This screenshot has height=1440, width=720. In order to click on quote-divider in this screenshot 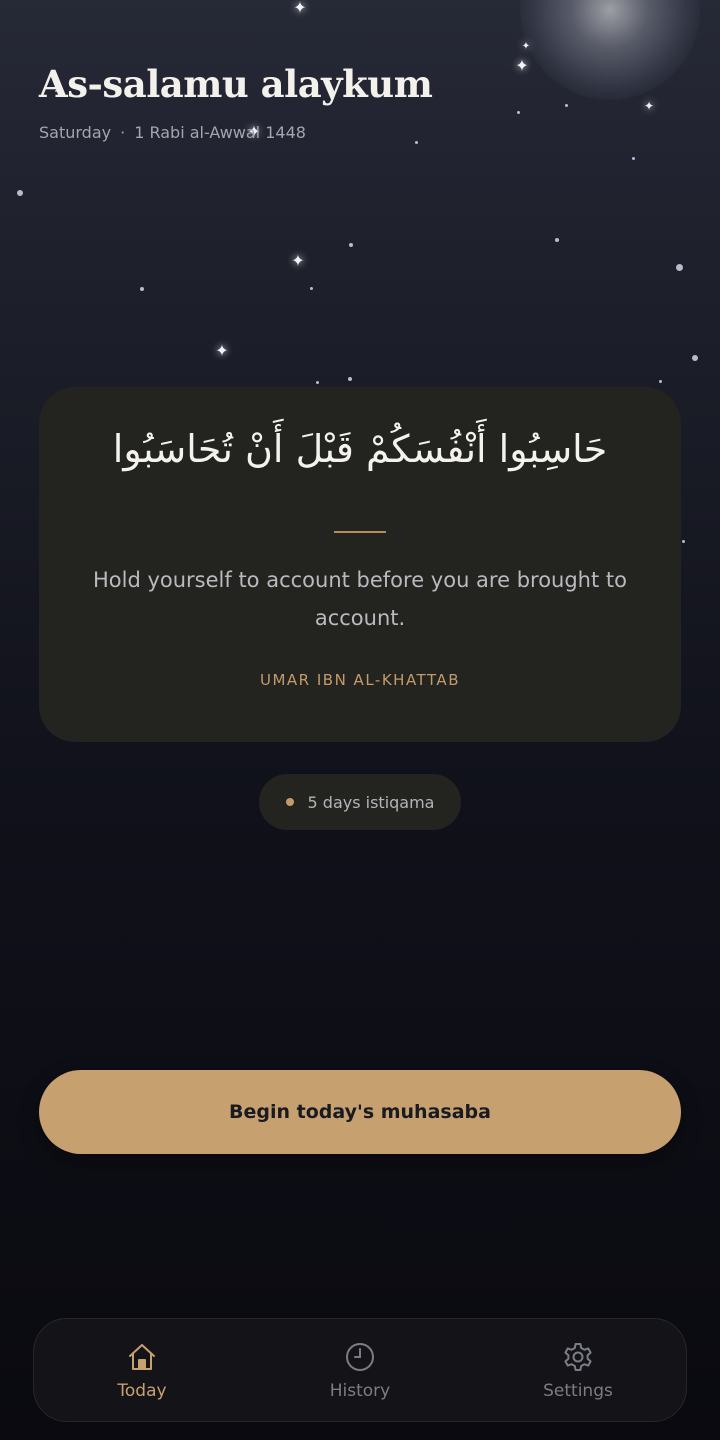, I will do `click(360, 532)`.